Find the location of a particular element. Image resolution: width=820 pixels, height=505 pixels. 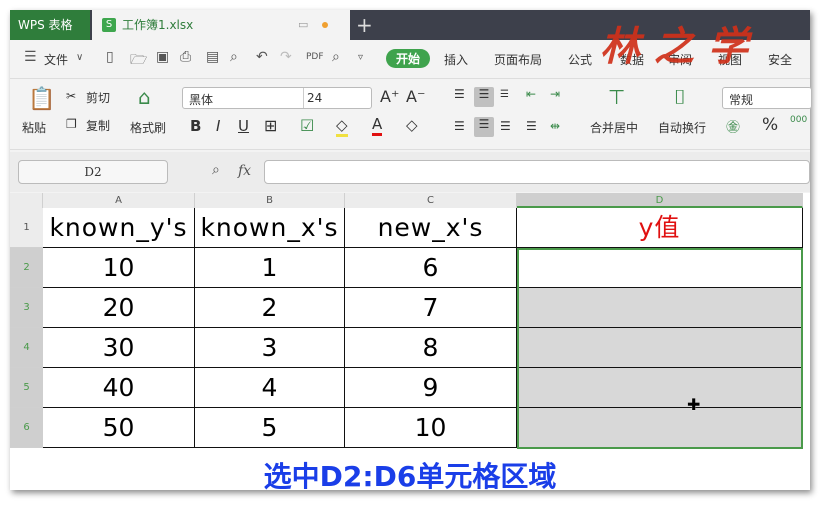

thousands-icon: 000 is located at coordinates (798, 120).